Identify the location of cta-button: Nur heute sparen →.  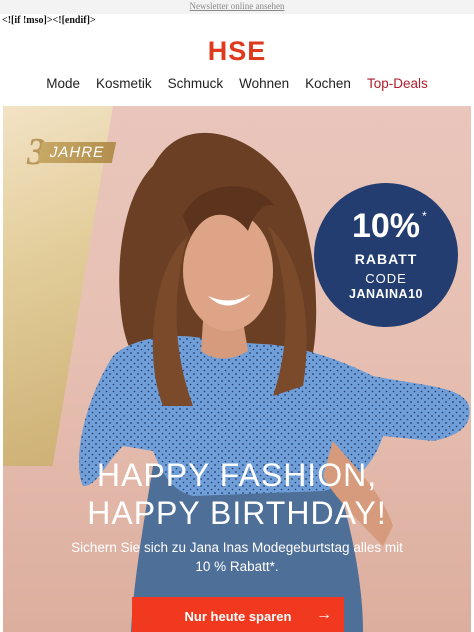
(238, 614).